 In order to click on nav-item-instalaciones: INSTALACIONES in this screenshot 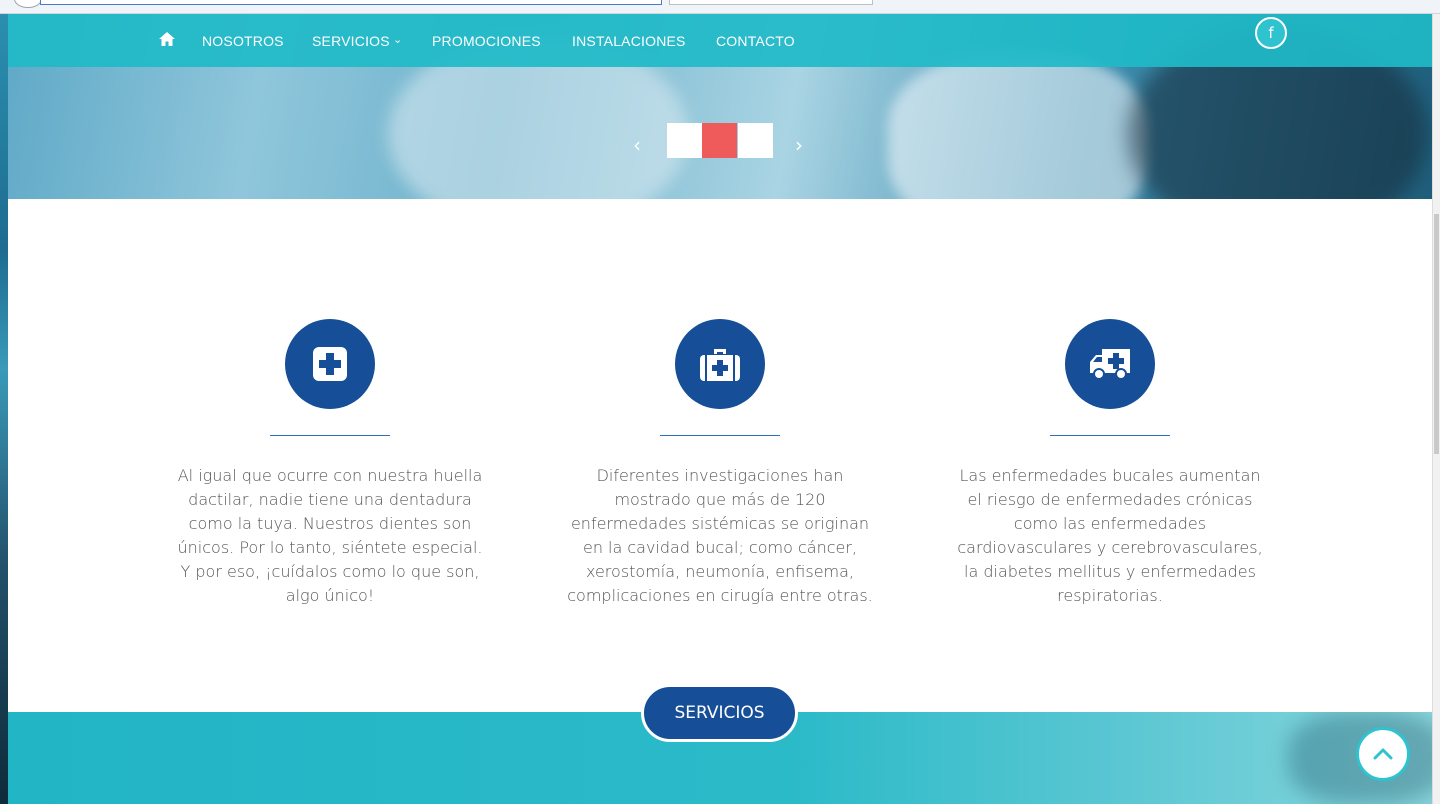, I will do `click(629, 41)`.